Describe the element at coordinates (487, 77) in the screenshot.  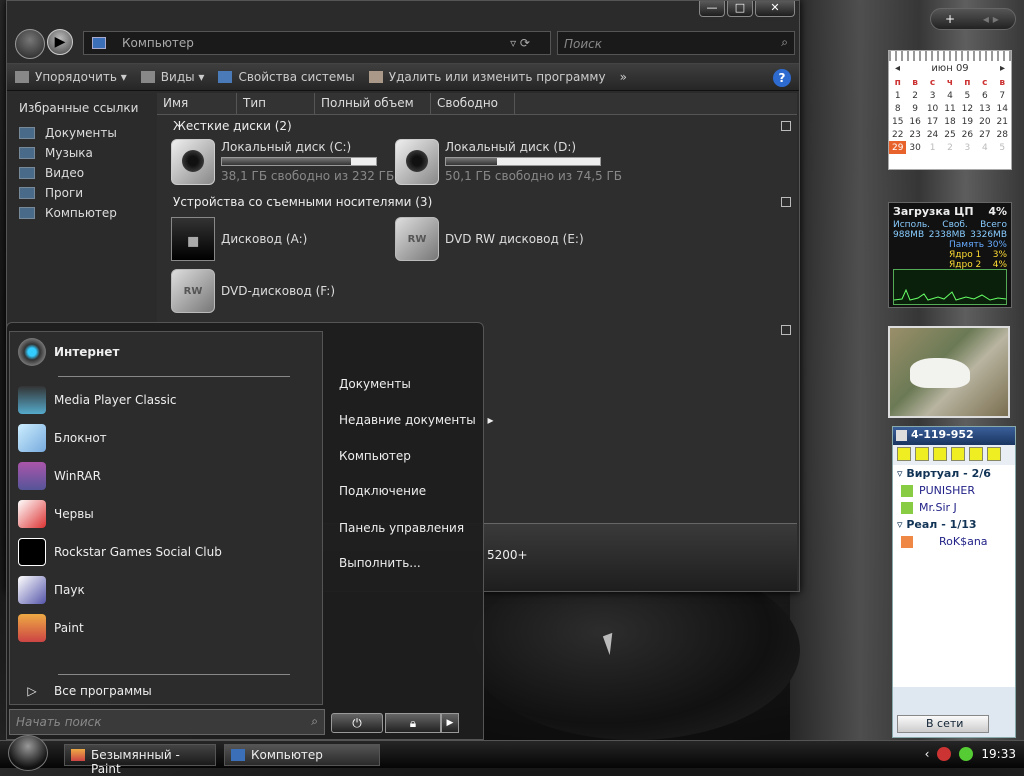
I see `uninstall-button: Удалить или изменить программу` at that location.